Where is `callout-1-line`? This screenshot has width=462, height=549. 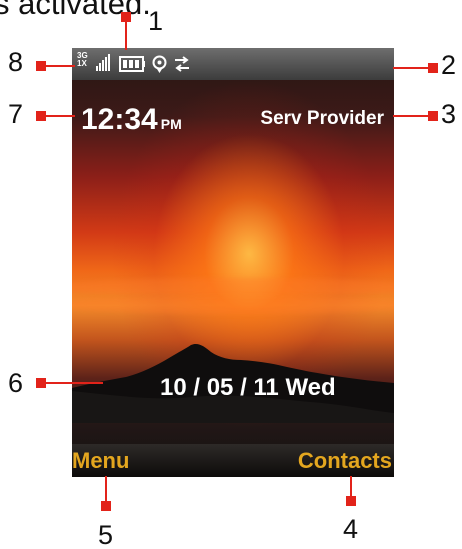 callout-1-line is located at coordinates (126, 35).